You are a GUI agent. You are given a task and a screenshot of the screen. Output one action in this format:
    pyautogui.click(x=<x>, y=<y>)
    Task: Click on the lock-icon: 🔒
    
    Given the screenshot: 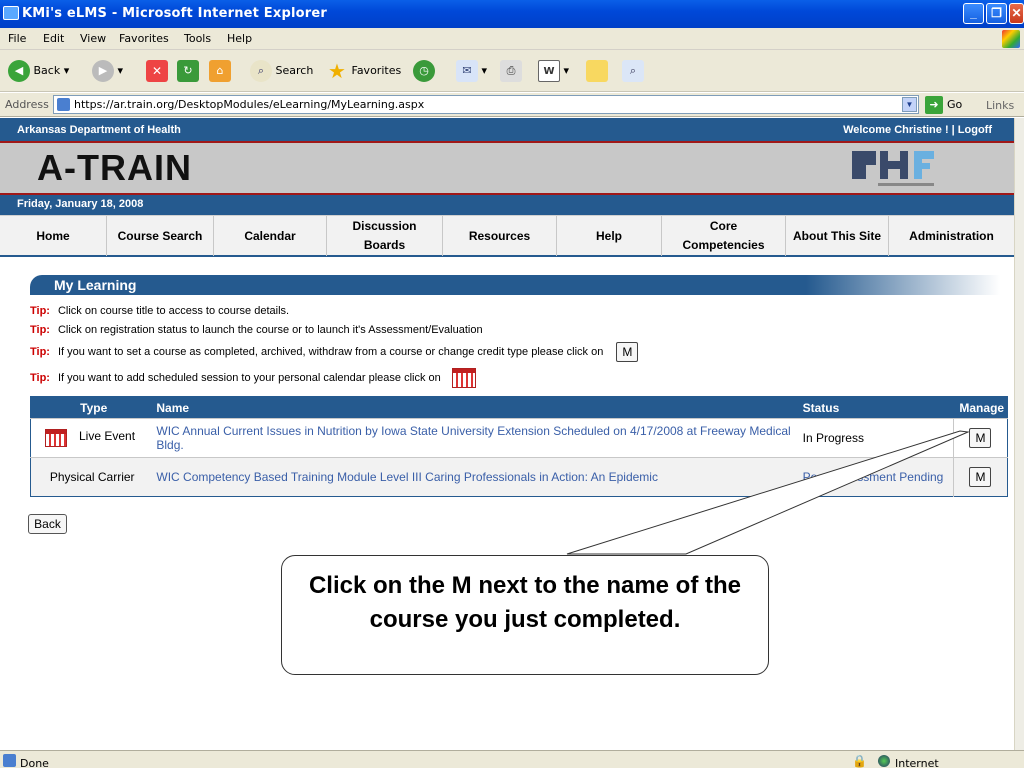 What is the action you would take?
    pyautogui.click(x=859, y=761)
    